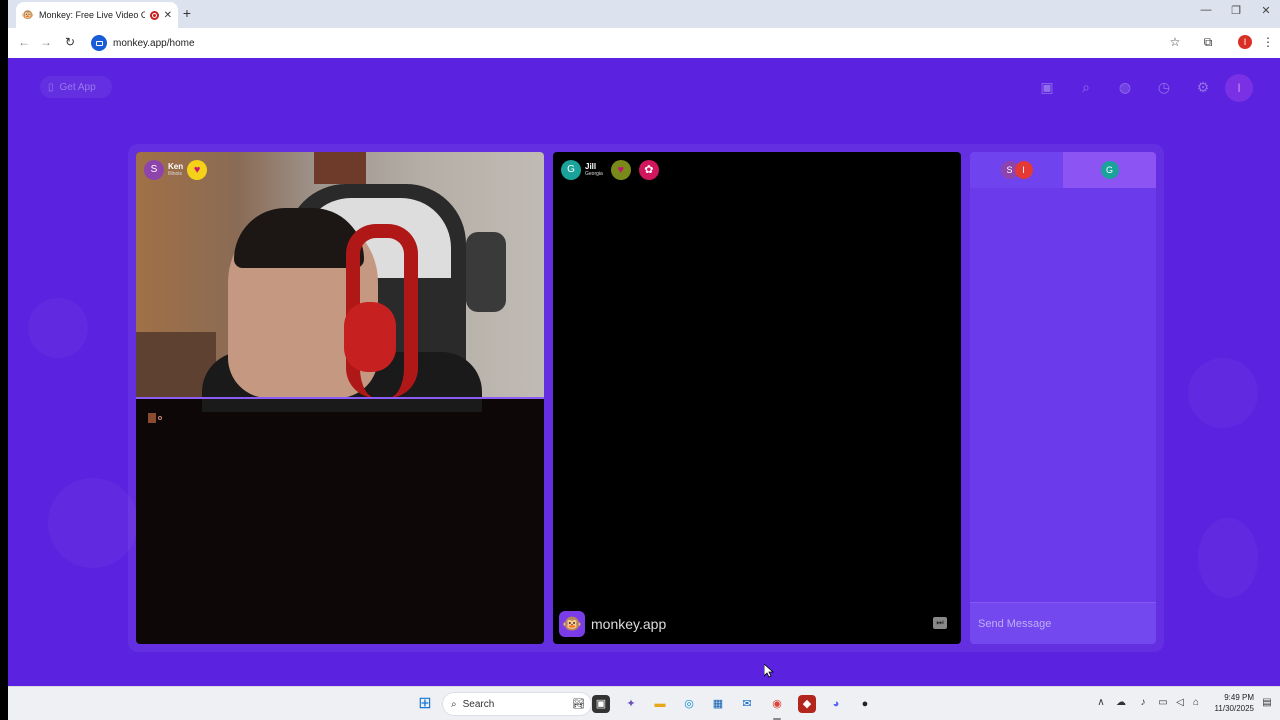 The width and height of the screenshot is (1280, 720). Describe the element at coordinates (940, 623) in the screenshot. I see `skip-icon: ⏭` at that location.